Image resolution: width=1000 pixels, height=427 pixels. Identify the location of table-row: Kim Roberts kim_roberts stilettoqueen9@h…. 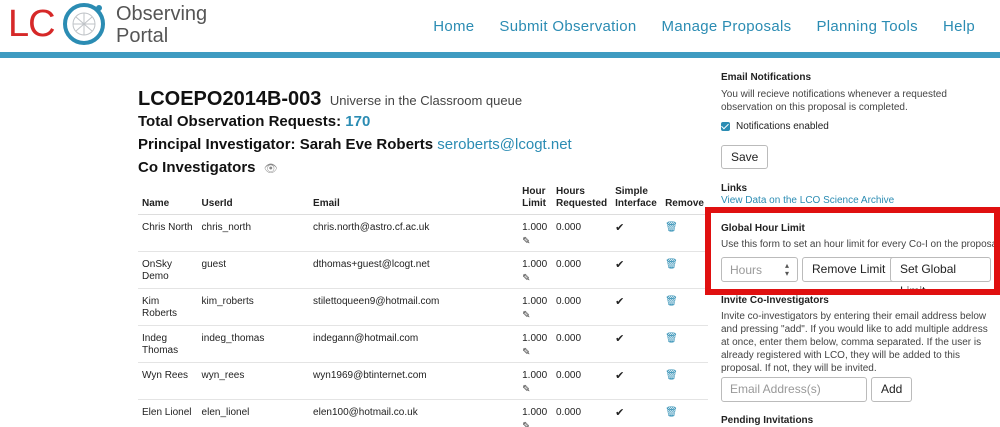
(423, 307).